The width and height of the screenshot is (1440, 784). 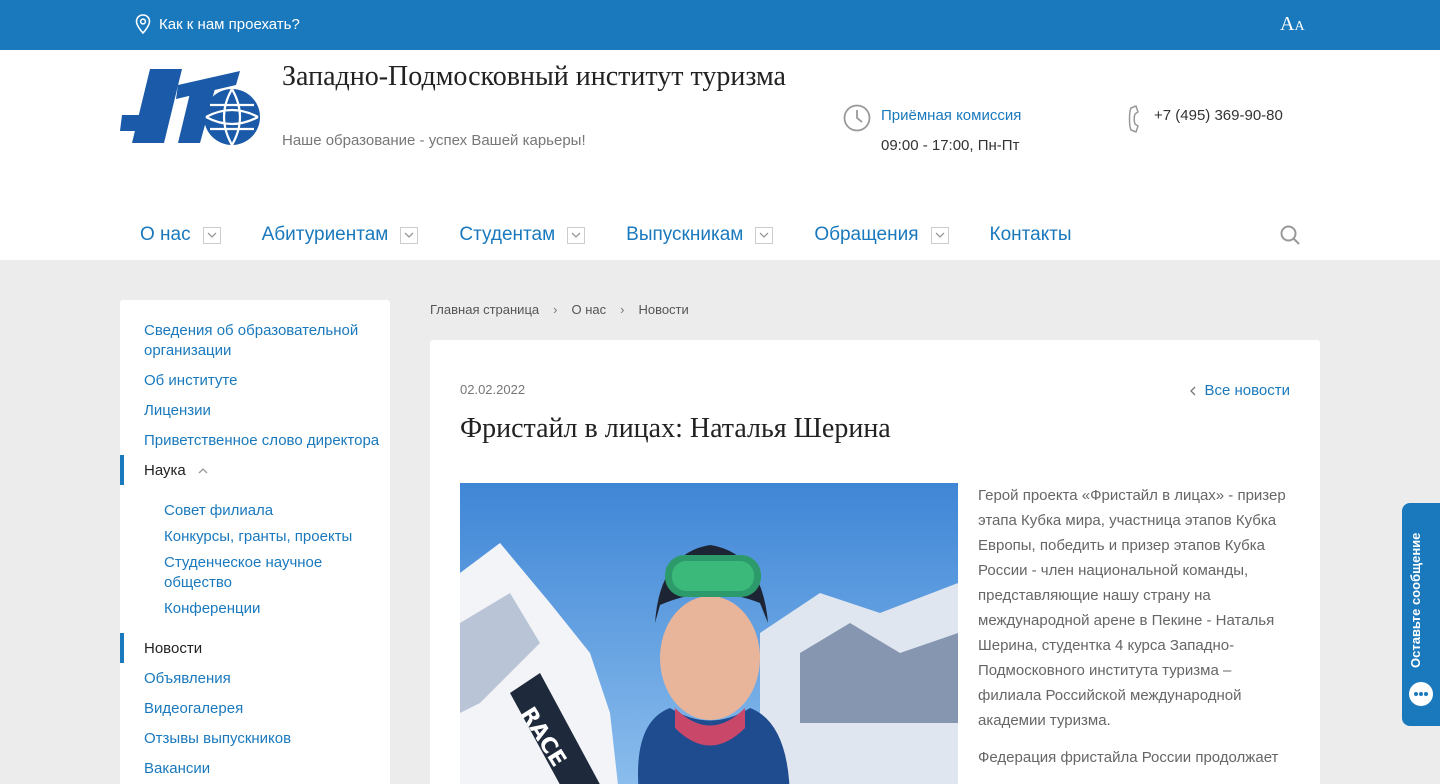 I want to click on sidebar-item-reviews: Отзывы выпускников, so click(x=264, y=739).